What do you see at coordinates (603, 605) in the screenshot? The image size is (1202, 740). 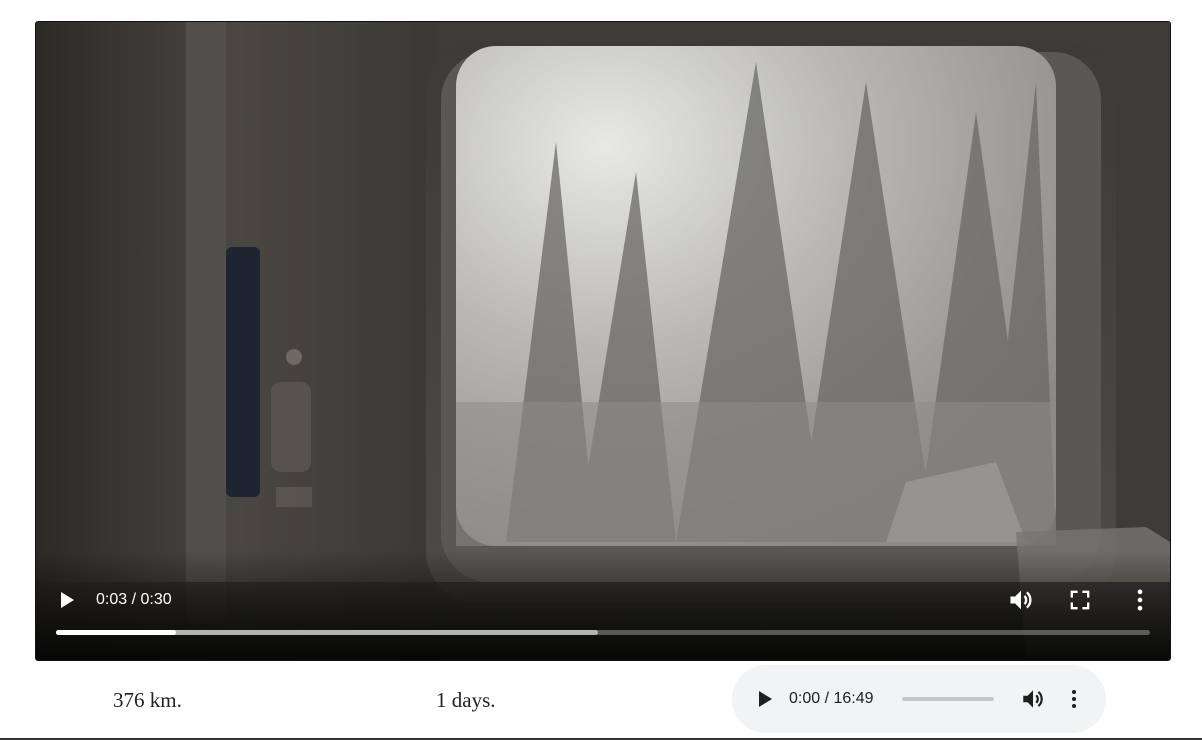 I see `video-controls-scrim` at bounding box center [603, 605].